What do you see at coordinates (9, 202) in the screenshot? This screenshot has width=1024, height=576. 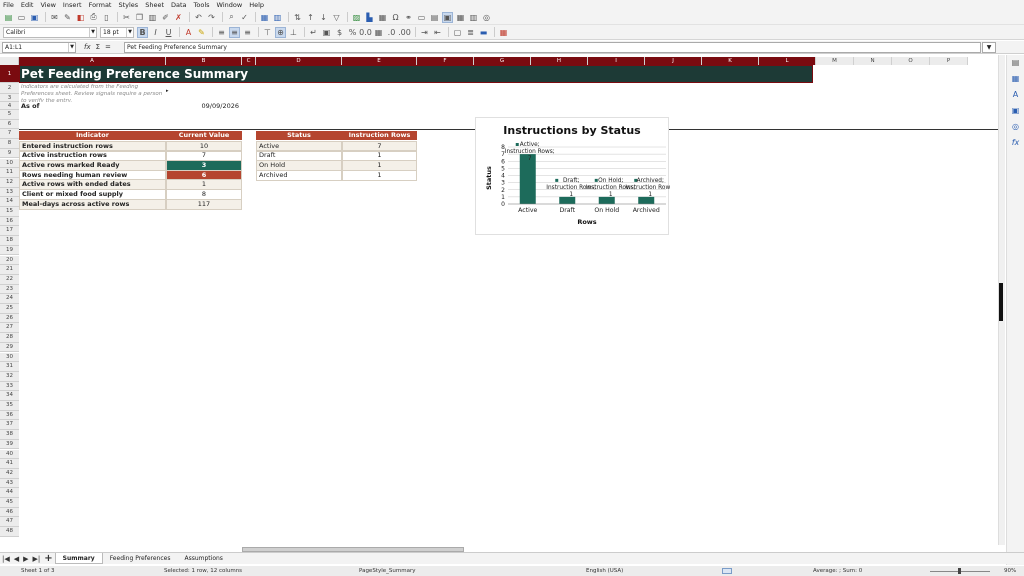 I see `row-header: 14` at bounding box center [9, 202].